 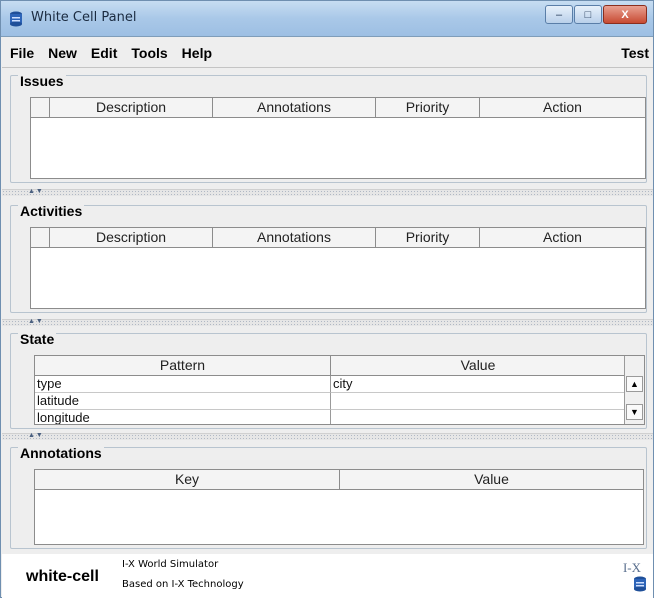 What do you see at coordinates (338, 268) in the screenshot?
I see `activities-table: Description Annotations Priority Action` at bounding box center [338, 268].